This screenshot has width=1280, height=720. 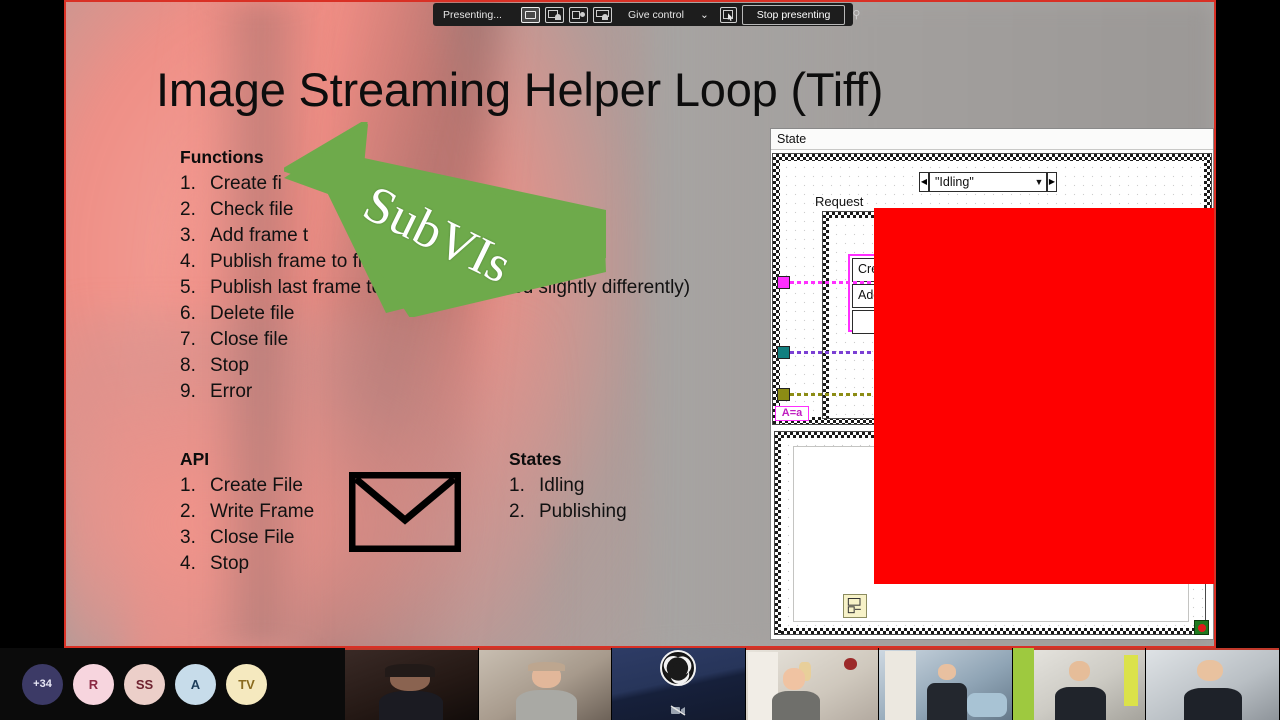 What do you see at coordinates (992, 139) in the screenshot?
I see `labview-window-title: State` at bounding box center [992, 139].